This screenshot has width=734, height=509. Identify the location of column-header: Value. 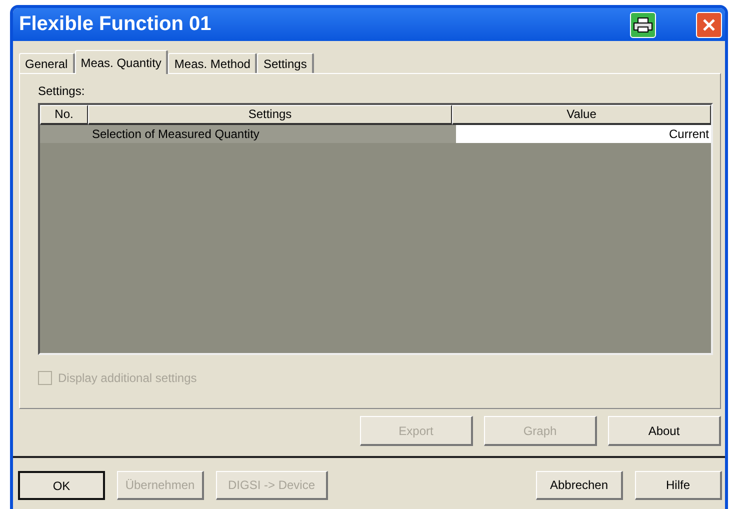
(581, 115).